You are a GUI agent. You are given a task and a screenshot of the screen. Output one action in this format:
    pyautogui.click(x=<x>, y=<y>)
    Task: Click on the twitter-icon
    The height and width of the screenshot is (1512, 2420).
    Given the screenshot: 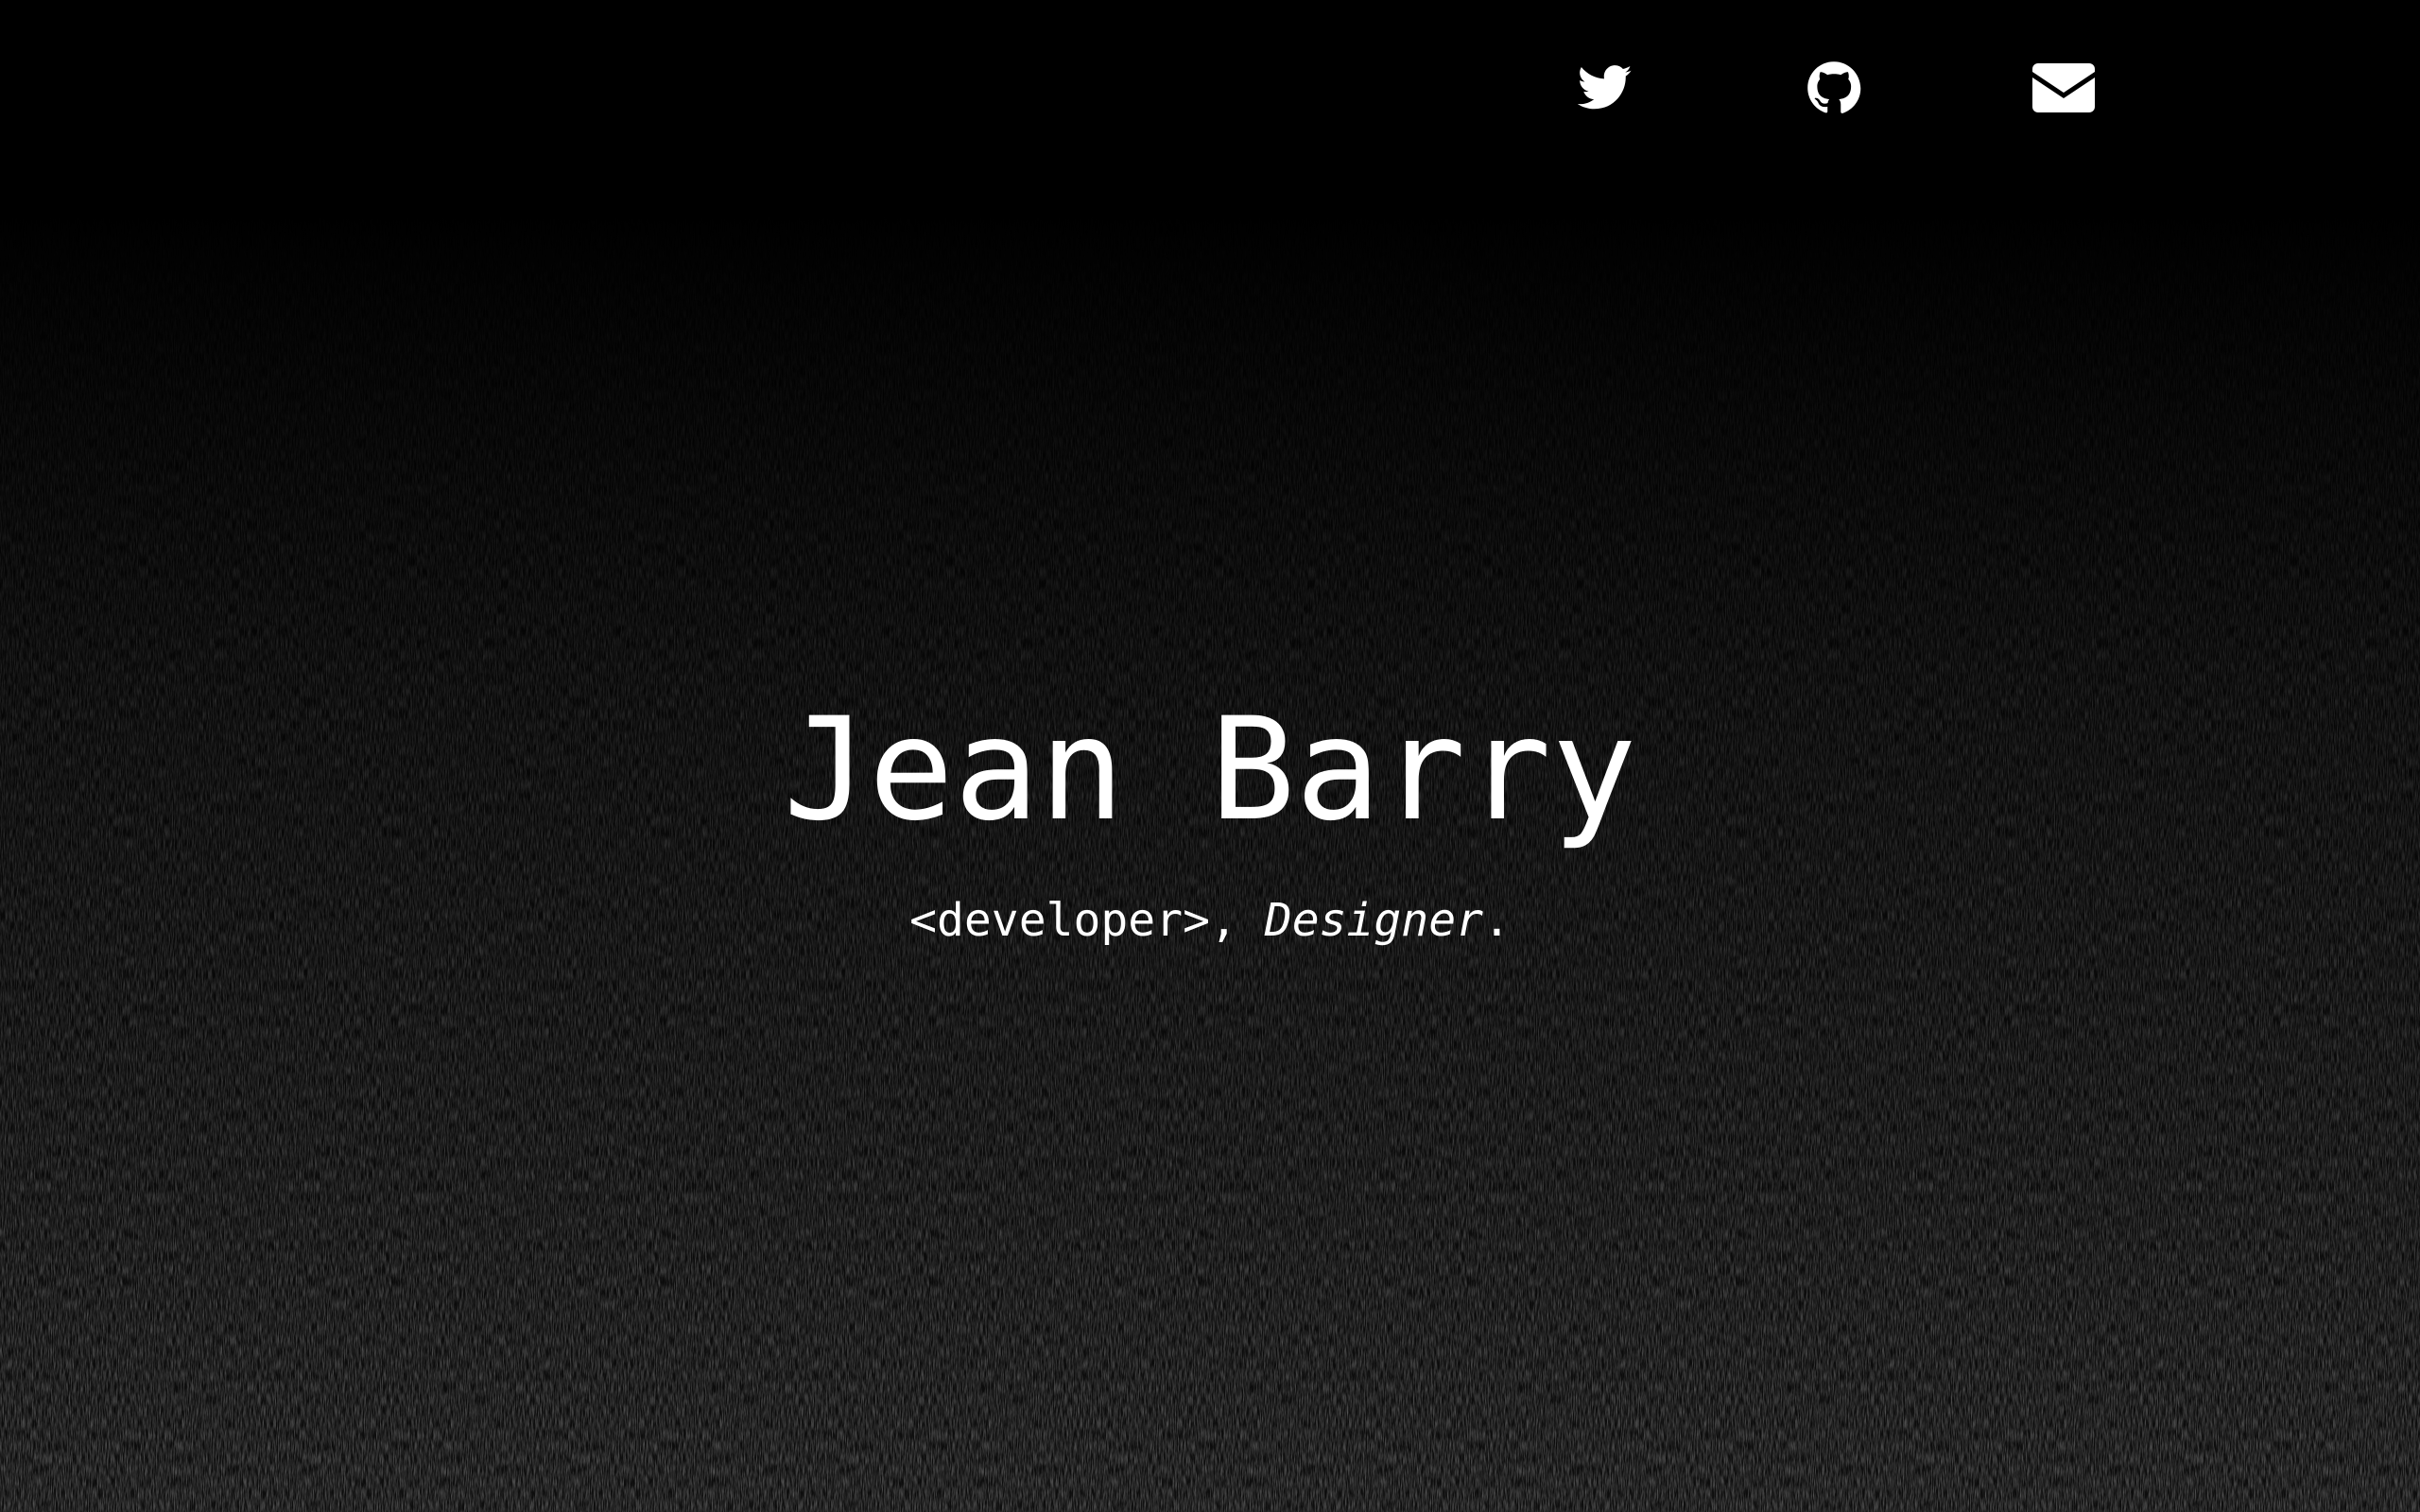 What is the action you would take?
    pyautogui.click(x=1605, y=87)
    